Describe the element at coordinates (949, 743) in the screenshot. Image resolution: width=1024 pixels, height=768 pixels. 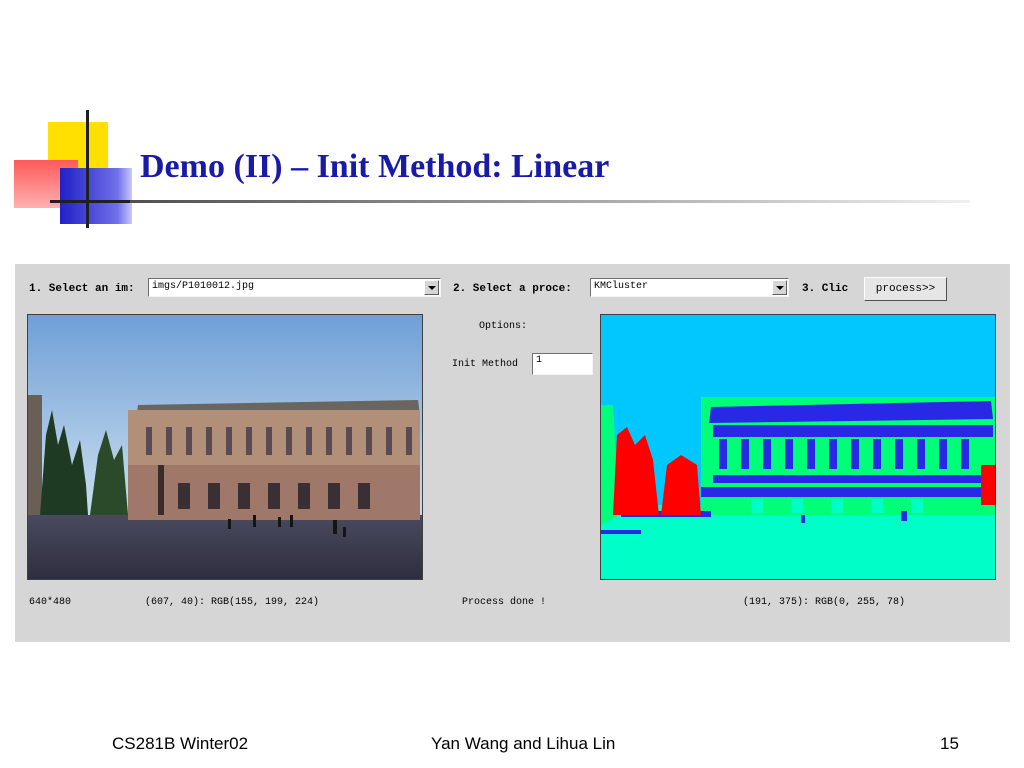
I see `page-number: 15` at that location.